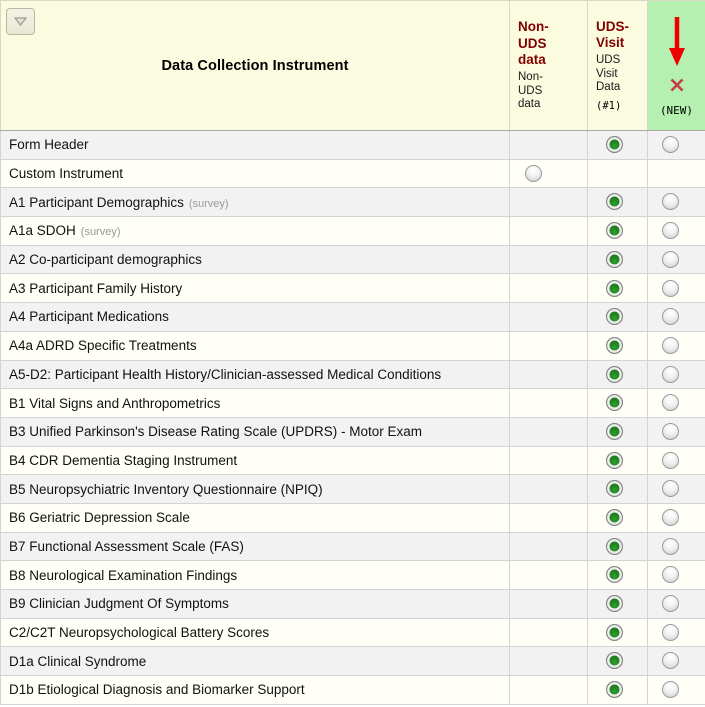  What do you see at coordinates (96, 202) in the screenshot?
I see `instrument-label: A1 Participant Demographics` at bounding box center [96, 202].